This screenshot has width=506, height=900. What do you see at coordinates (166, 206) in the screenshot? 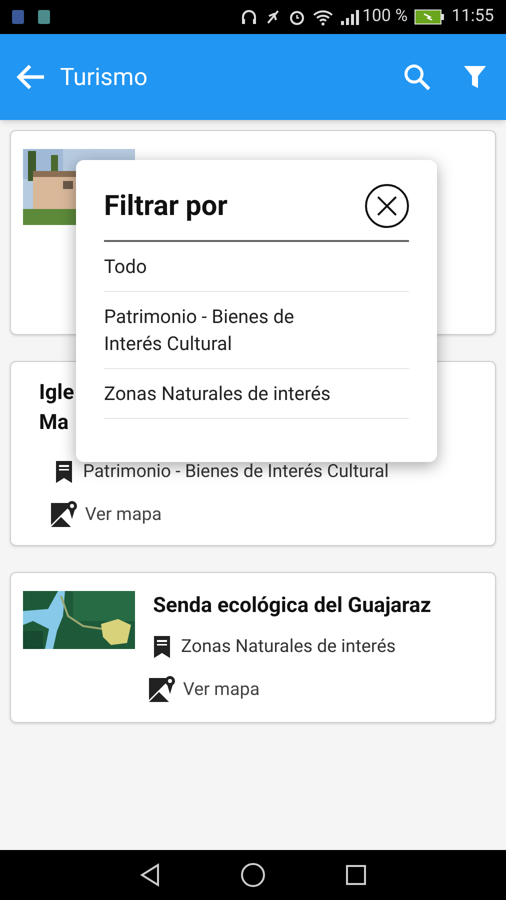
I see `dialog-title: Filtrar por` at bounding box center [166, 206].